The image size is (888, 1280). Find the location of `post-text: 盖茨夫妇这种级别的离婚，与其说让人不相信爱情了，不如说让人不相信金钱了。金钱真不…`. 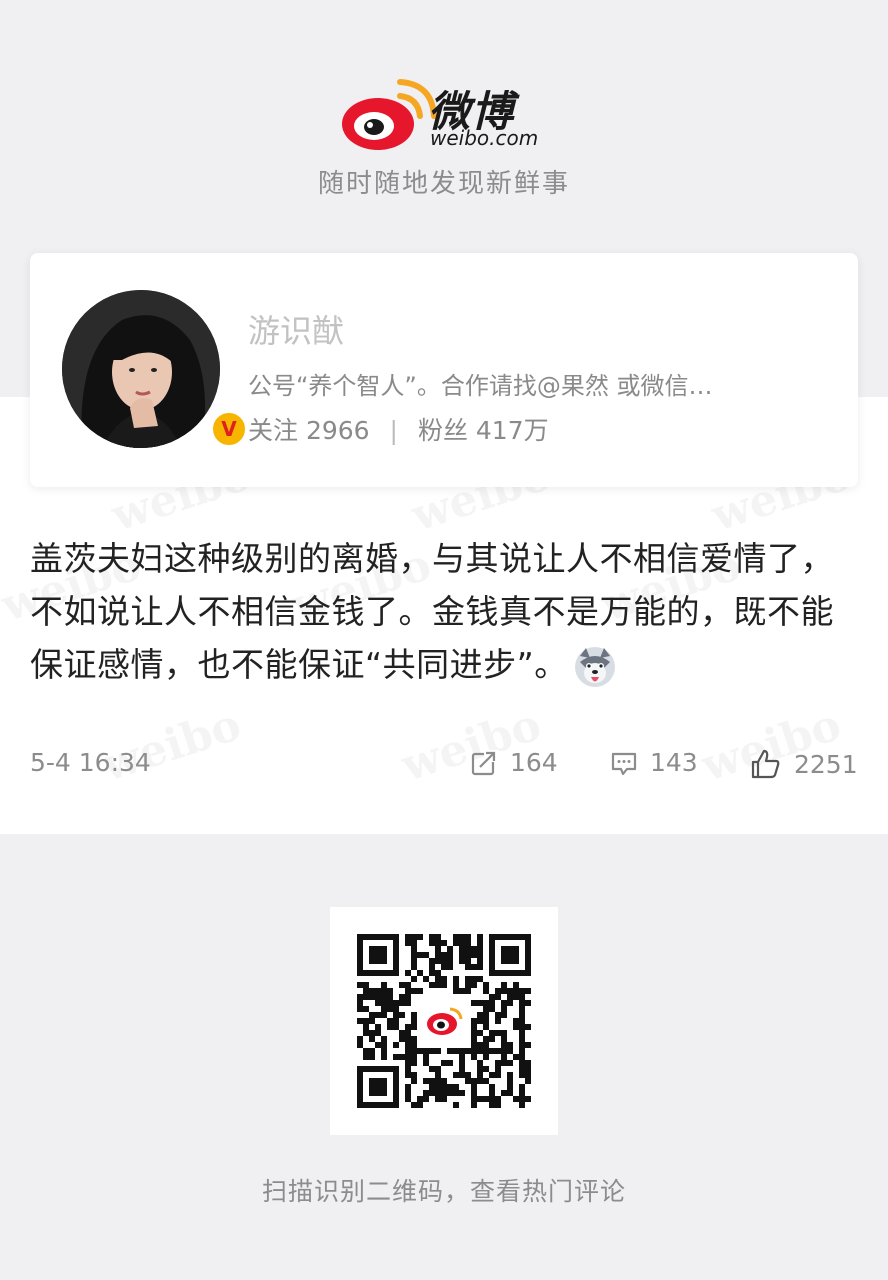

post-text: 盖茨夫妇这种级别的离婚，与其说让人不相信爱情了，不如说让人不相信金钱了。金钱真不… is located at coordinates (445, 611).